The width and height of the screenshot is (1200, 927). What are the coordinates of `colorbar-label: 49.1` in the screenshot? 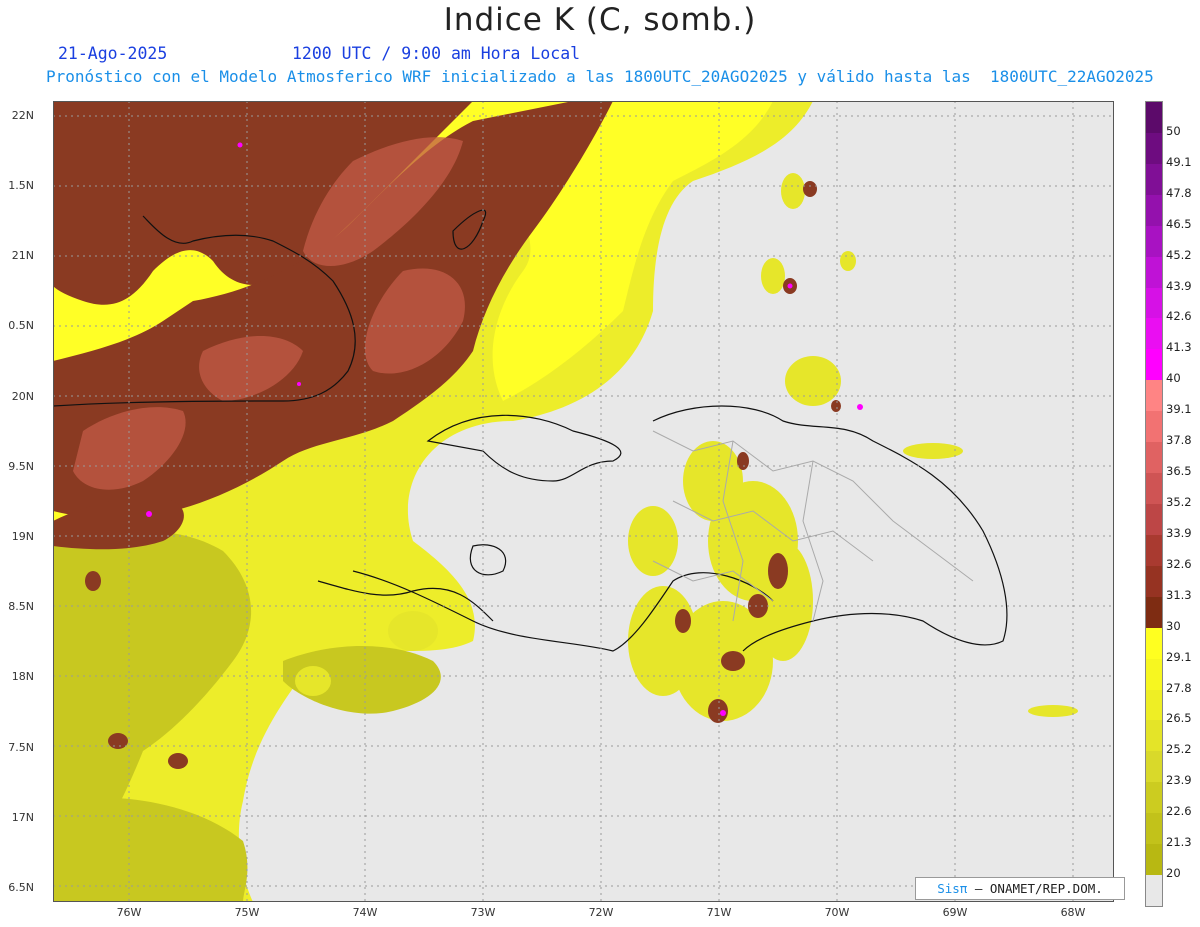 It's located at (1179, 161).